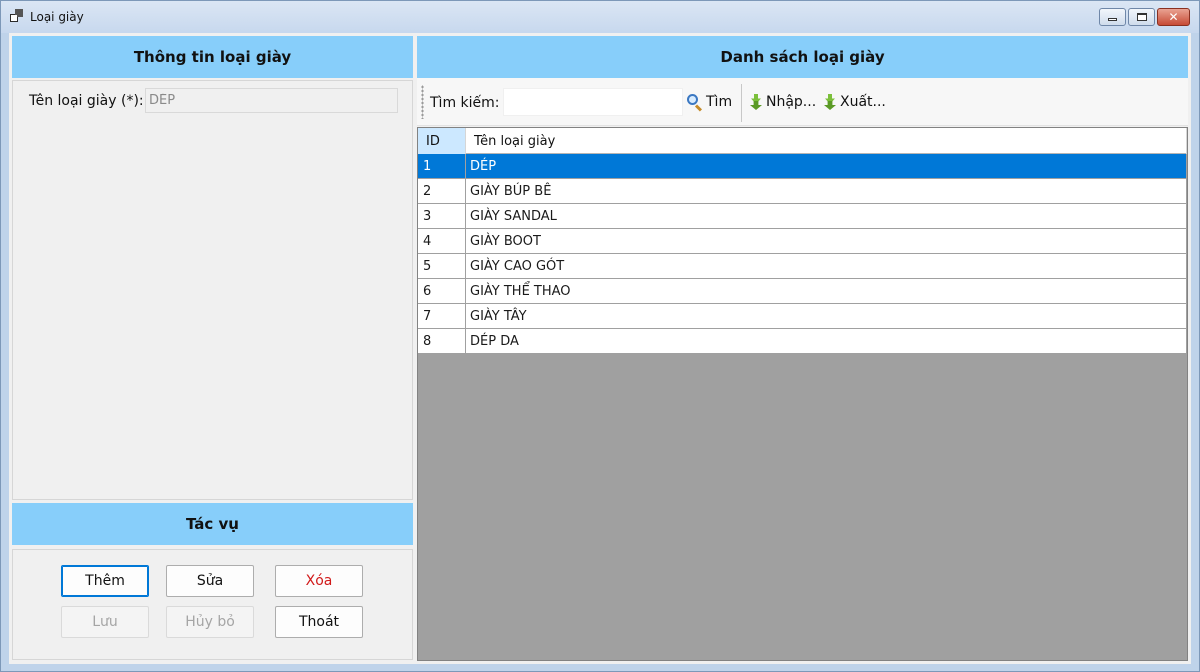 Image resolution: width=1200 pixels, height=672 pixels. I want to click on cell-name: GIÀY SANDAL, so click(826, 216).